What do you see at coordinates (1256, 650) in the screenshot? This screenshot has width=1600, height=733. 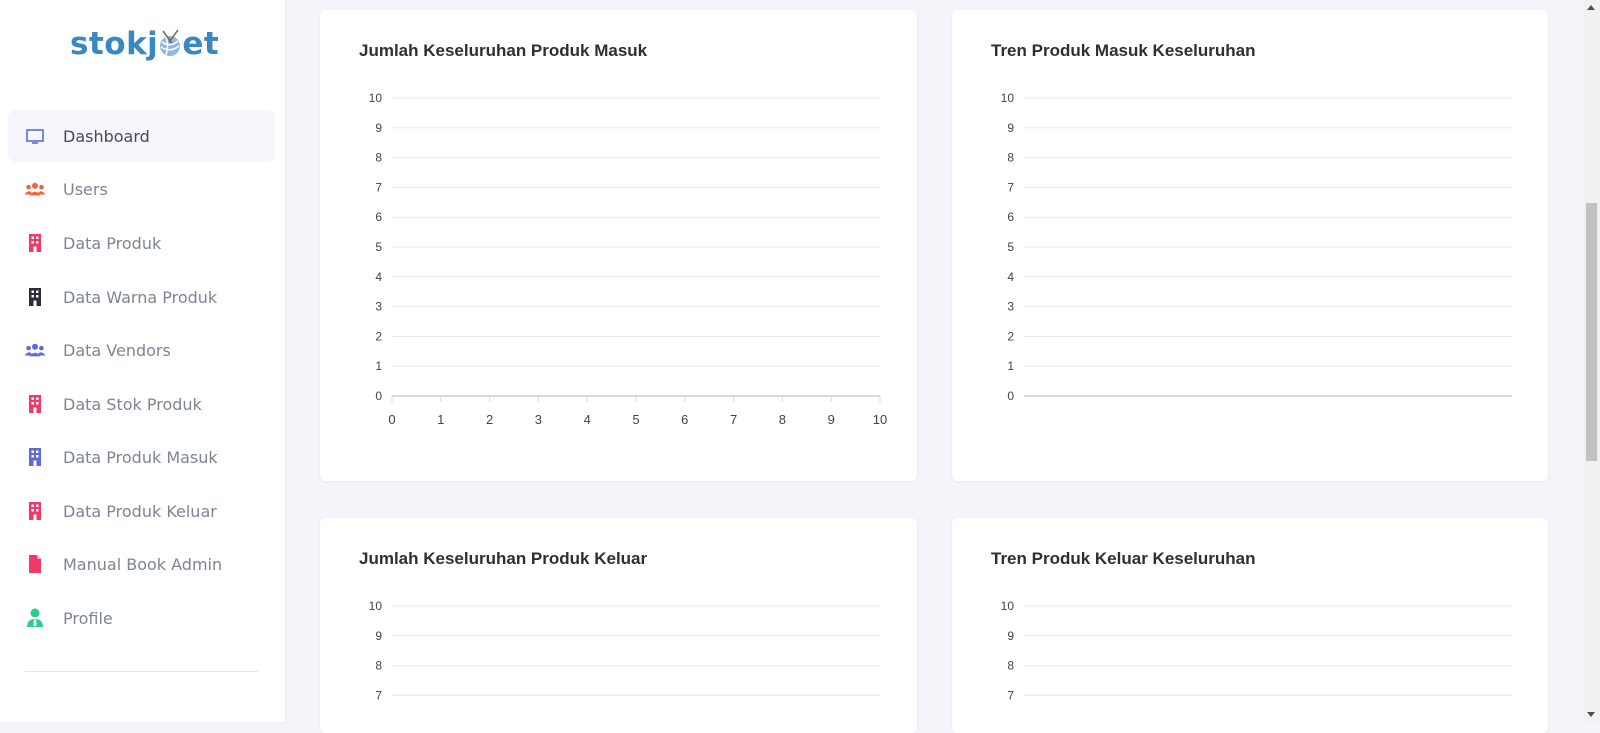 I see `chart-produk-keluar-trend: 7 8 9 10` at bounding box center [1256, 650].